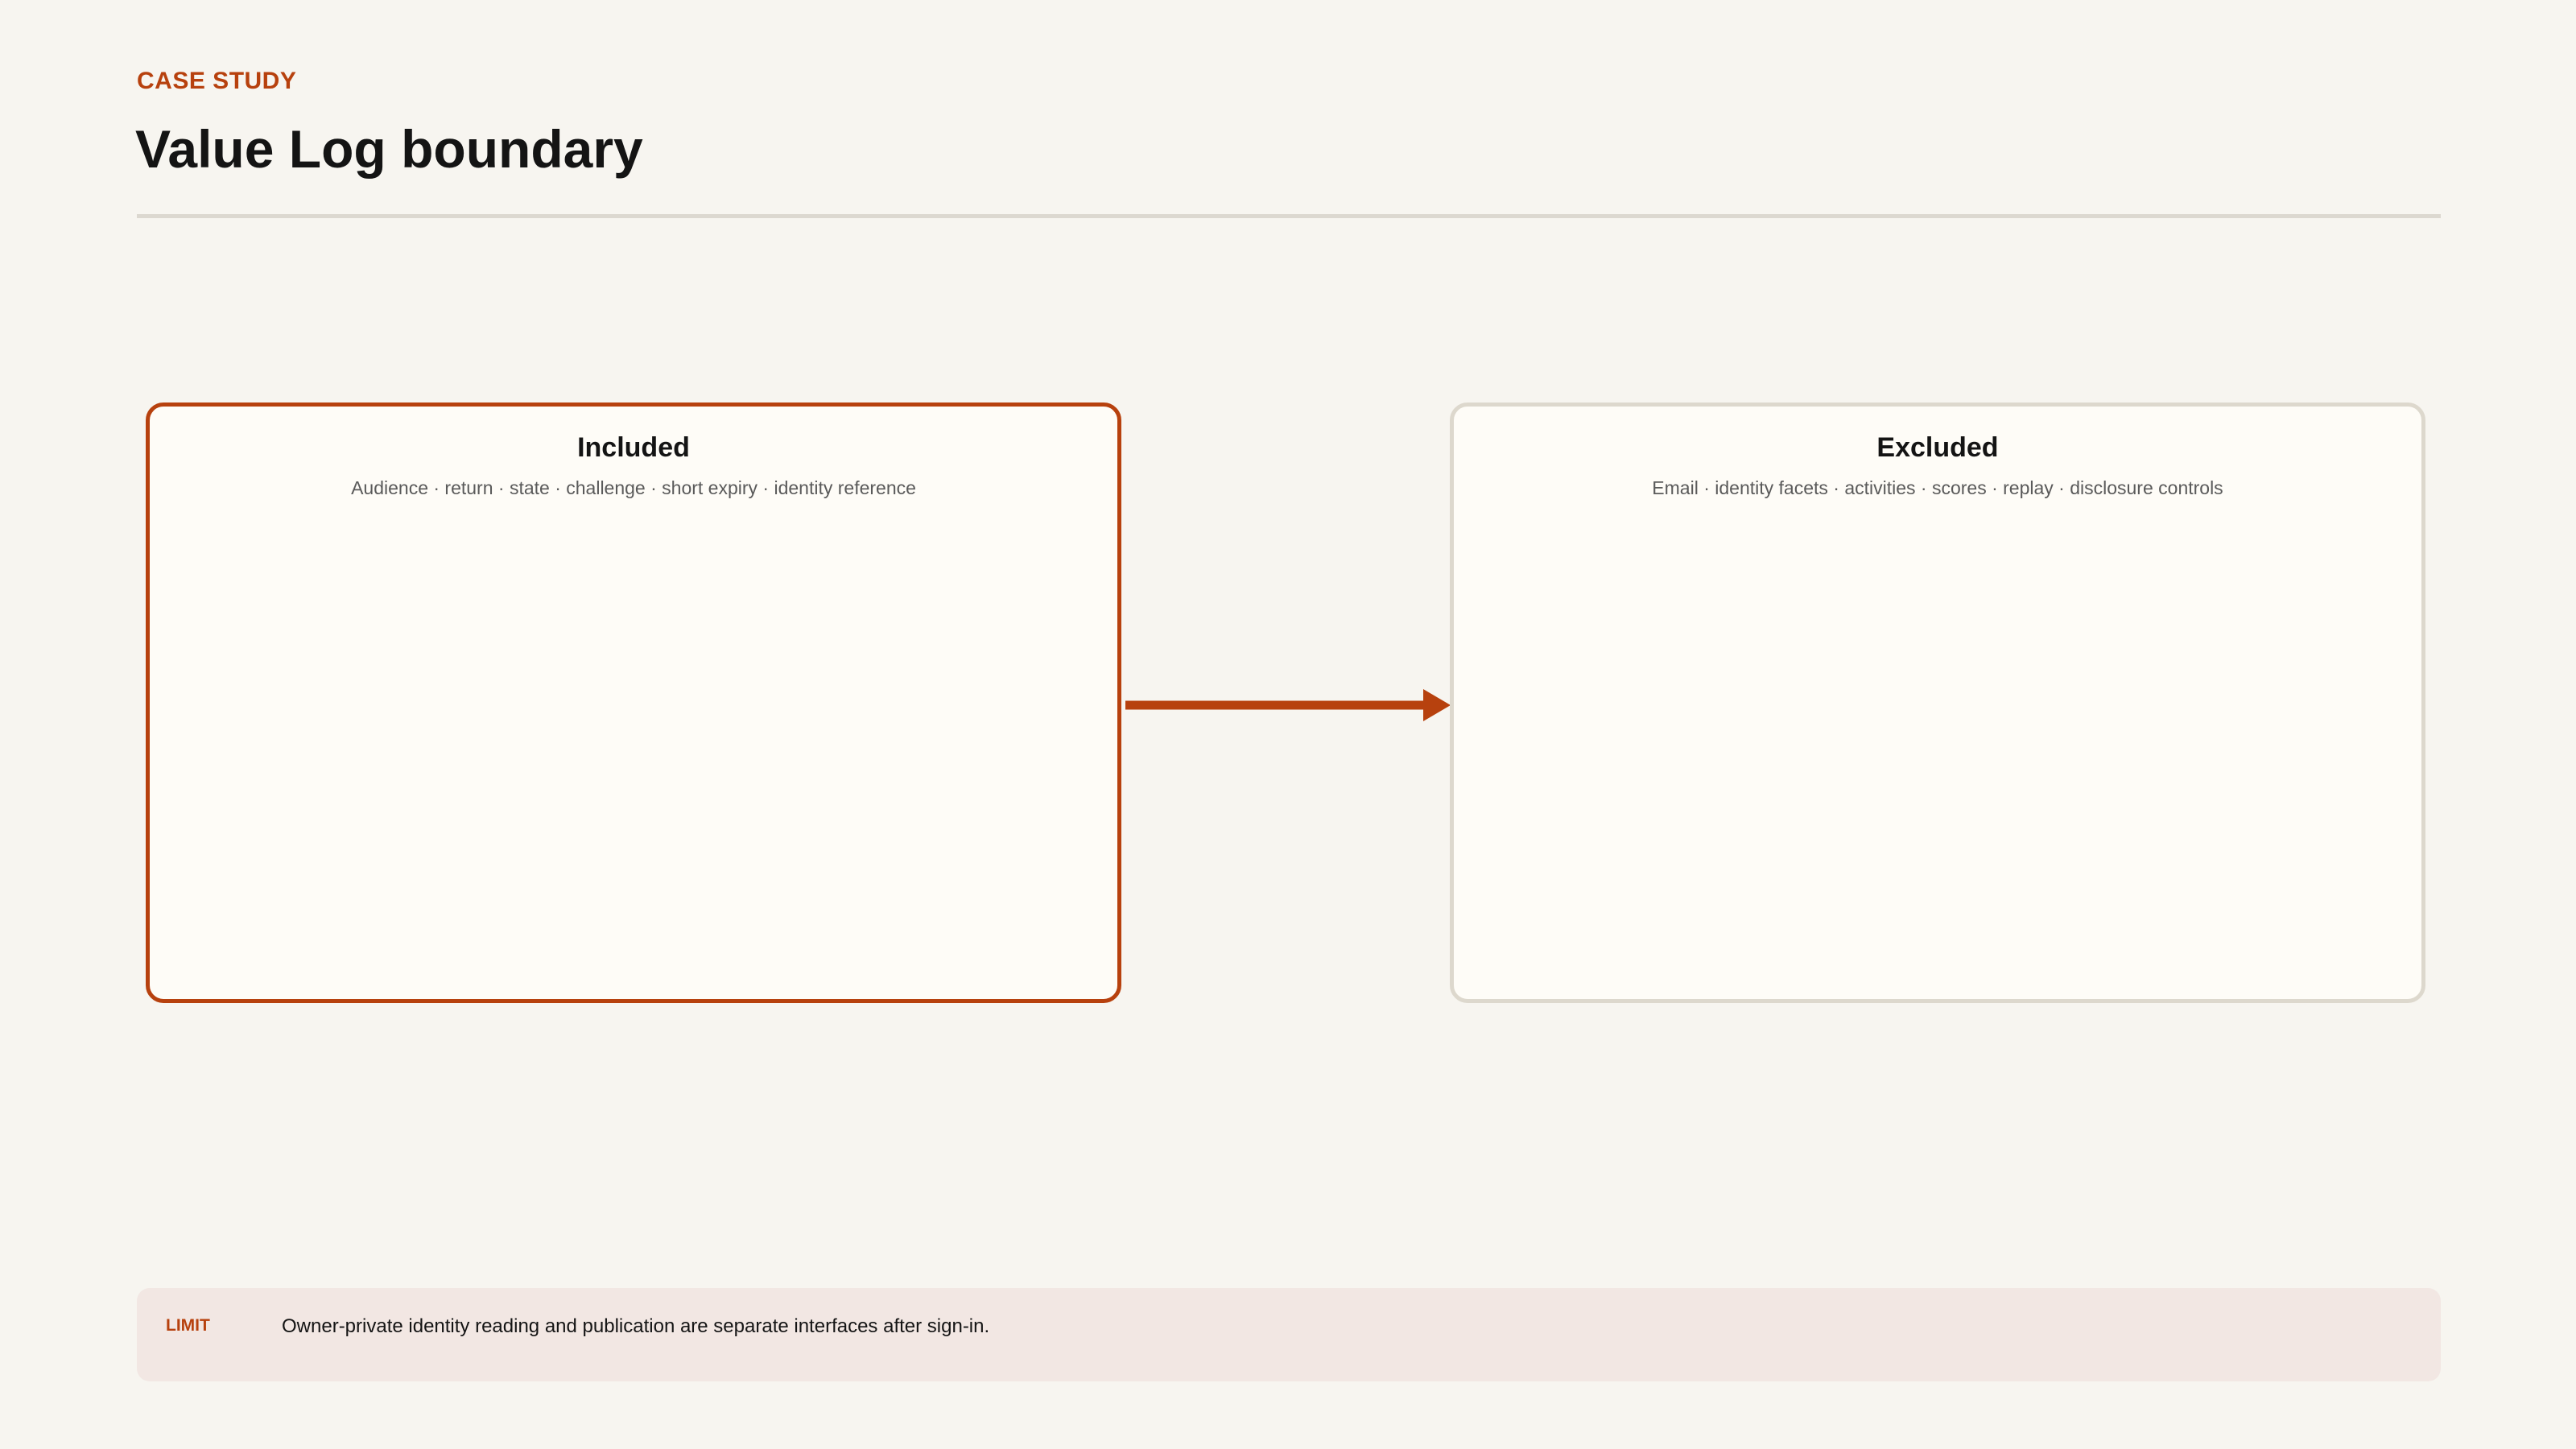 The image size is (2576, 1449). Describe the element at coordinates (633, 447) in the screenshot. I see `included-box-title: Included` at that location.